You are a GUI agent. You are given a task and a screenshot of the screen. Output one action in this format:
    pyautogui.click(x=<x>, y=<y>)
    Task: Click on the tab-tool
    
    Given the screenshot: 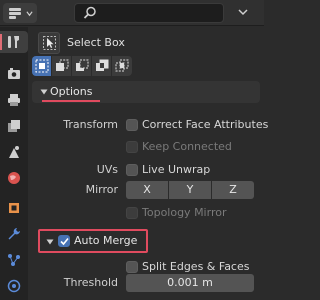 What is the action you would take?
    pyautogui.click(x=14, y=42)
    